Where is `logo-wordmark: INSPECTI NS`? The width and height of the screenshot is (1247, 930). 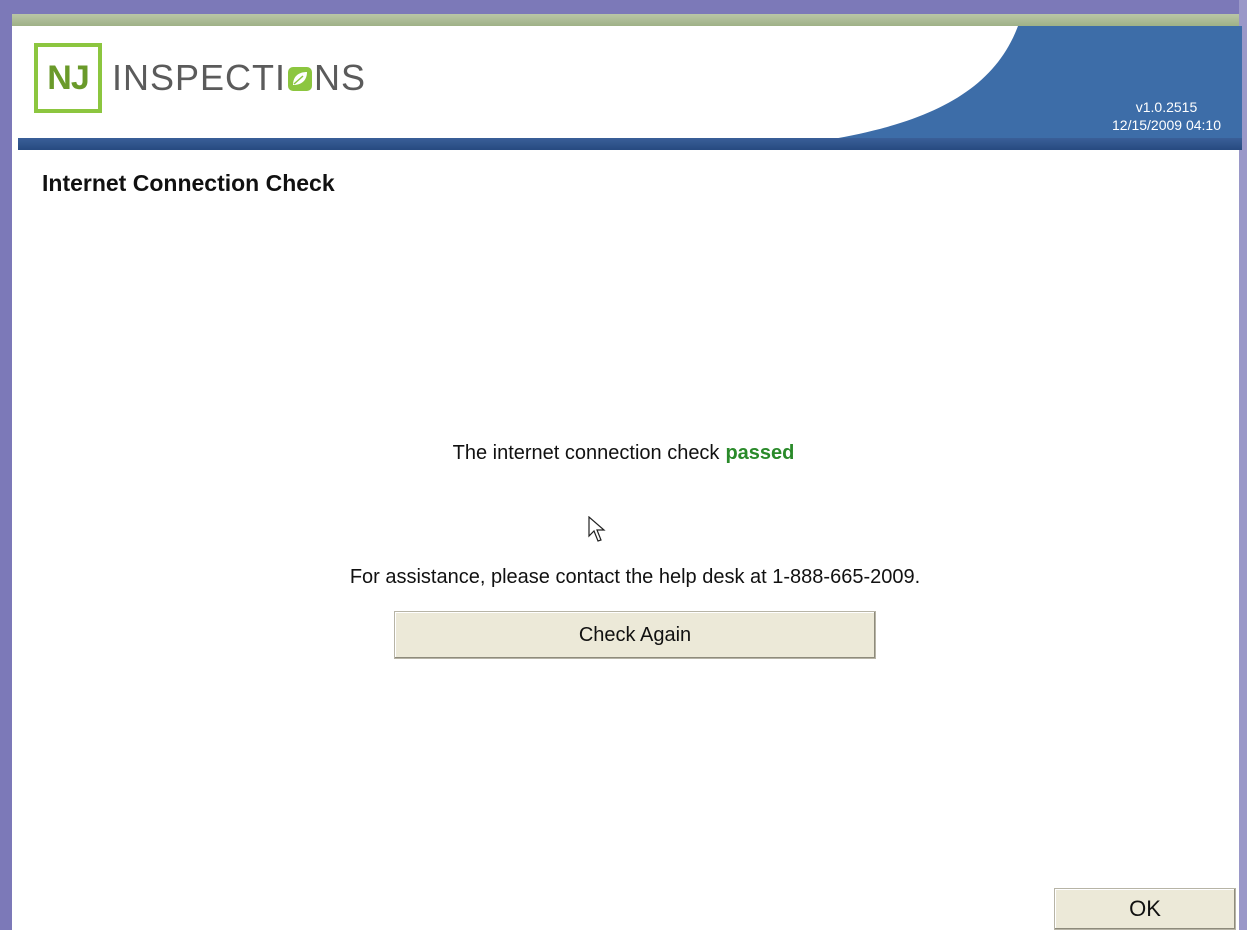 logo-wordmark: INSPECTI NS is located at coordinates (239, 78).